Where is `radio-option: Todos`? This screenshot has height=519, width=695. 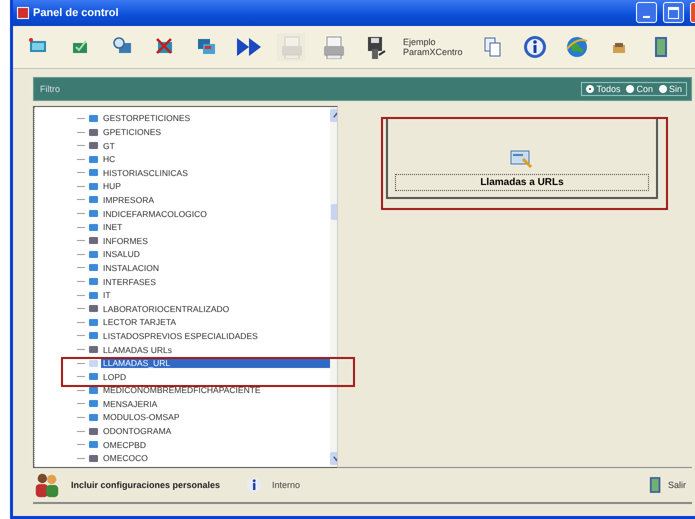 radio-option: Todos is located at coordinates (603, 89).